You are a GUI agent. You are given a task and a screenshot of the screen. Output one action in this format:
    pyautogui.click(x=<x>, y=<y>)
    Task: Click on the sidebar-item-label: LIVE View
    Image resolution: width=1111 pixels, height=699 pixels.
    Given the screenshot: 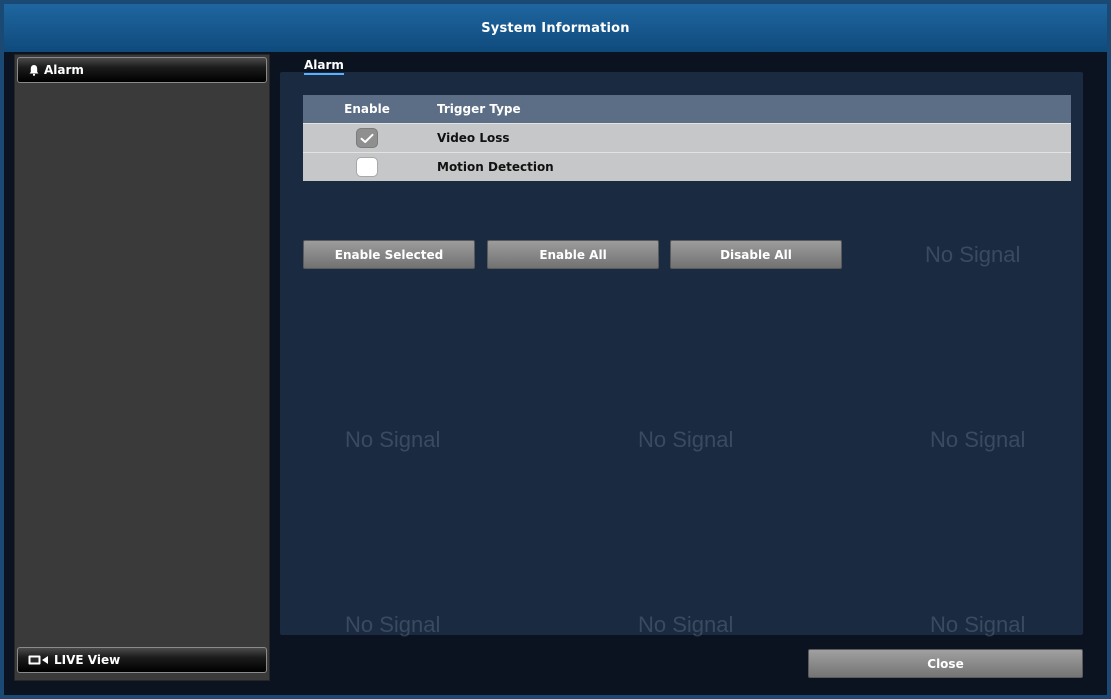 What is the action you would take?
    pyautogui.click(x=87, y=660)
    